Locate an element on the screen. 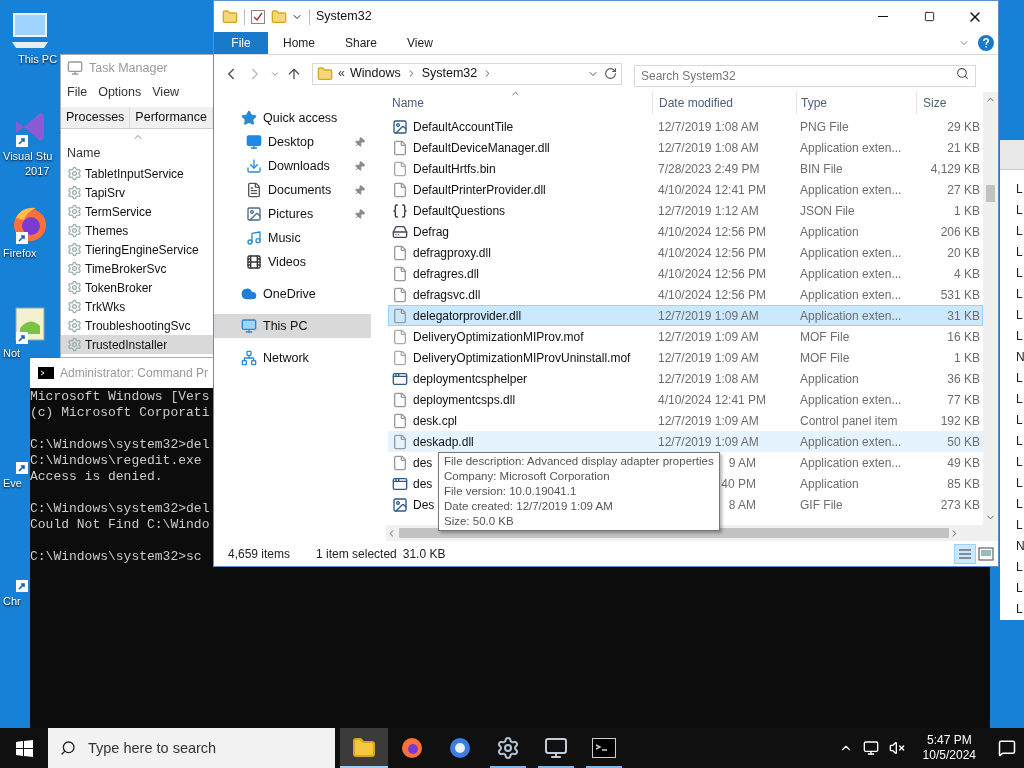 The height and width of the screenshot is (768, 1024). tooltip-line: Date created: 12/7/2019 1:09 AM is located at coordinates (529, 506).